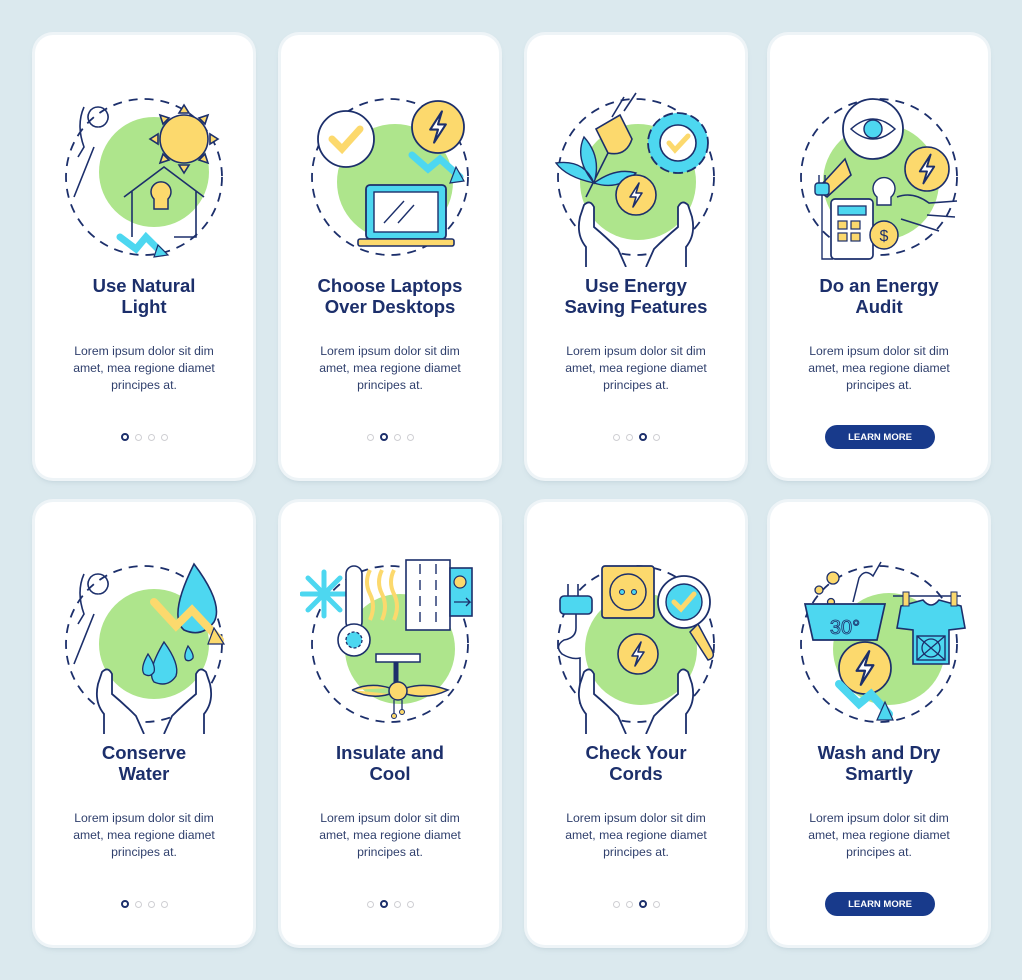  Describe the element at coordinates (386, 641) in the screenshot. I see `insulate-cool-icon` at that location.